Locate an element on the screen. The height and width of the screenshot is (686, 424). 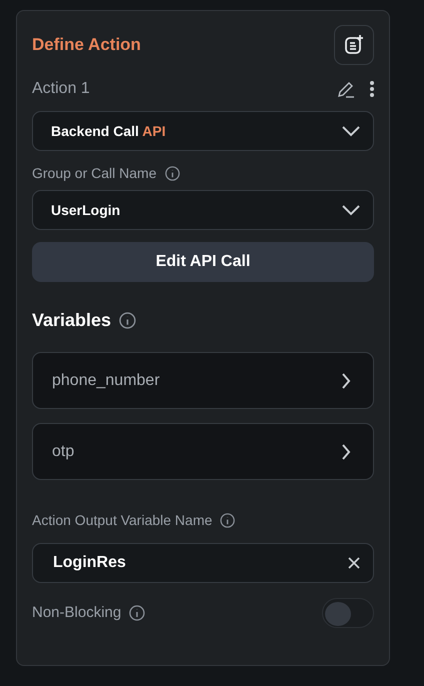
note-plus-icon is located at coordinates (354, 45).